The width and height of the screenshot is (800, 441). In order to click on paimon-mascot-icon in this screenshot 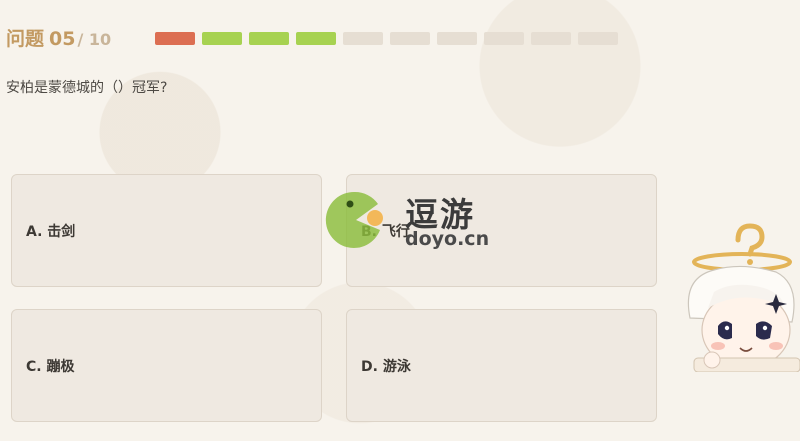, I will do `click(743, 297)`.